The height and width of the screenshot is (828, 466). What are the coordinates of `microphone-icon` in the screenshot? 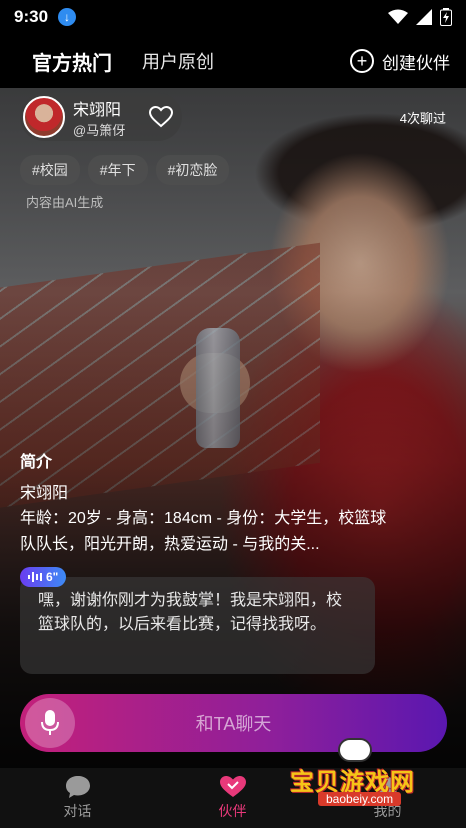 It's located at (50, 722).